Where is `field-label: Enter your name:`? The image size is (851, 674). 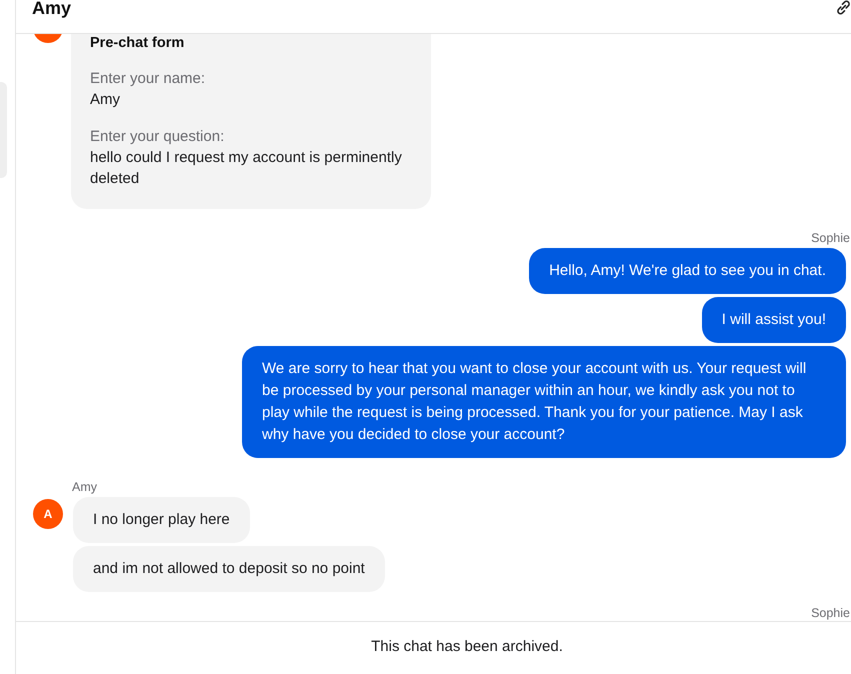 field-label: Enter your name: is located at coordinates (148, 79).